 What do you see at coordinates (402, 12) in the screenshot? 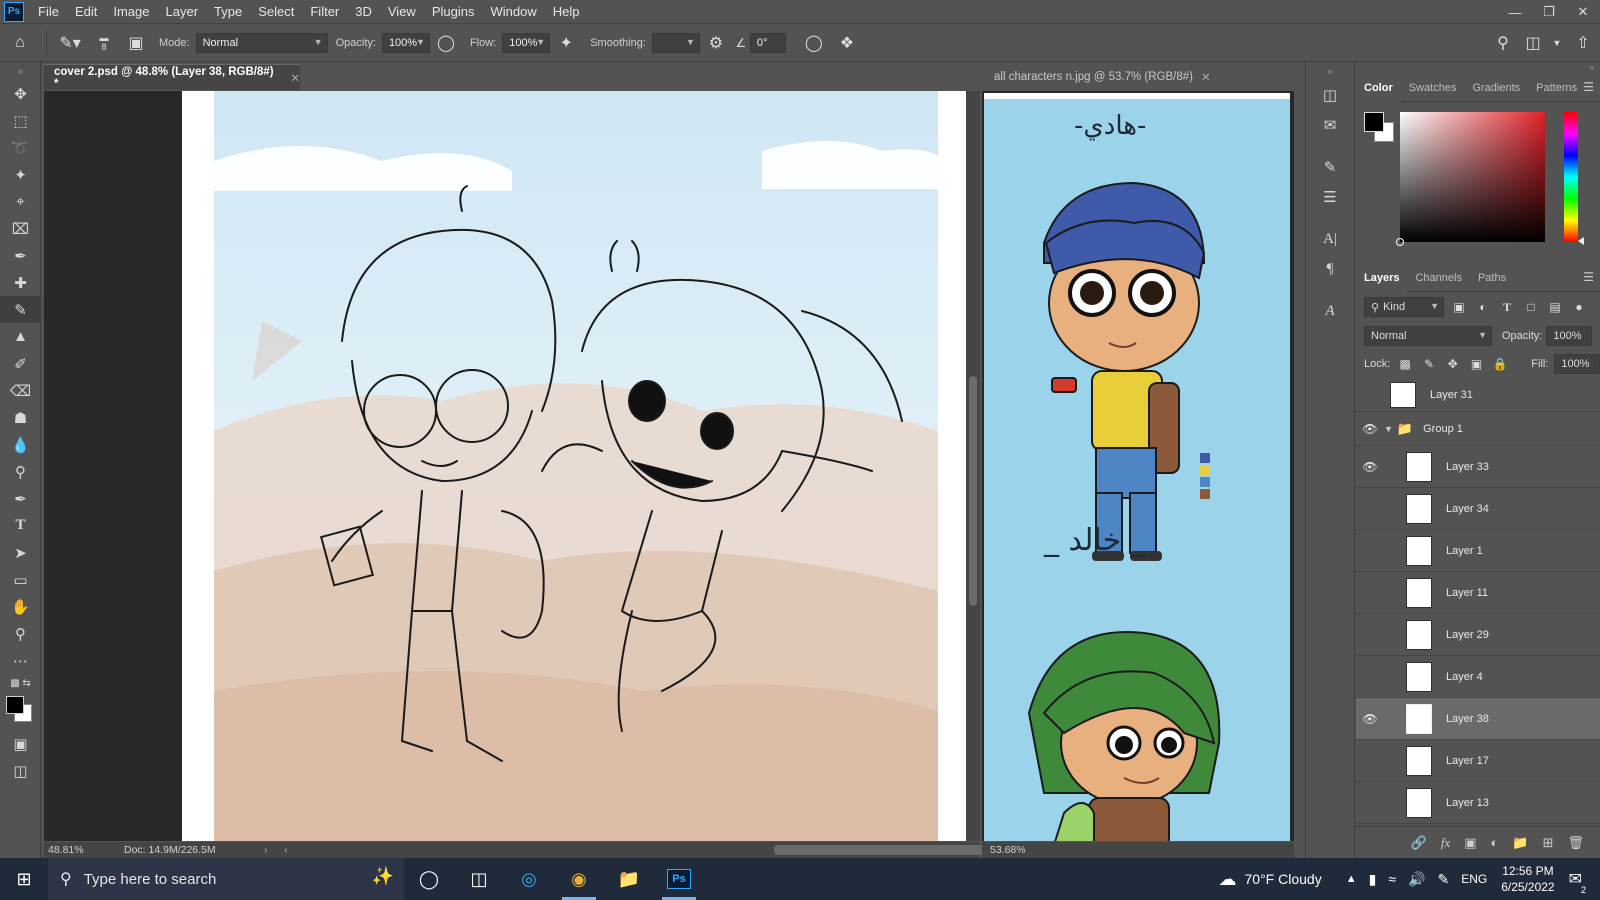
I see `menu-view: View` at bounding box center [402, 12].